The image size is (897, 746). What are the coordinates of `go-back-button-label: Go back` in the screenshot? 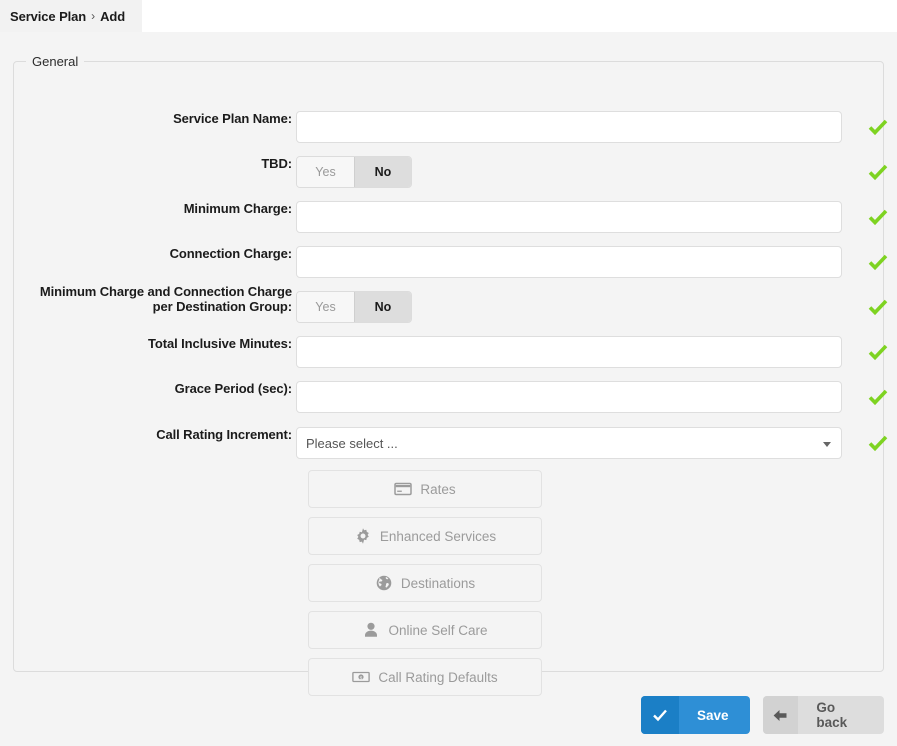 It's located at (832, 715).